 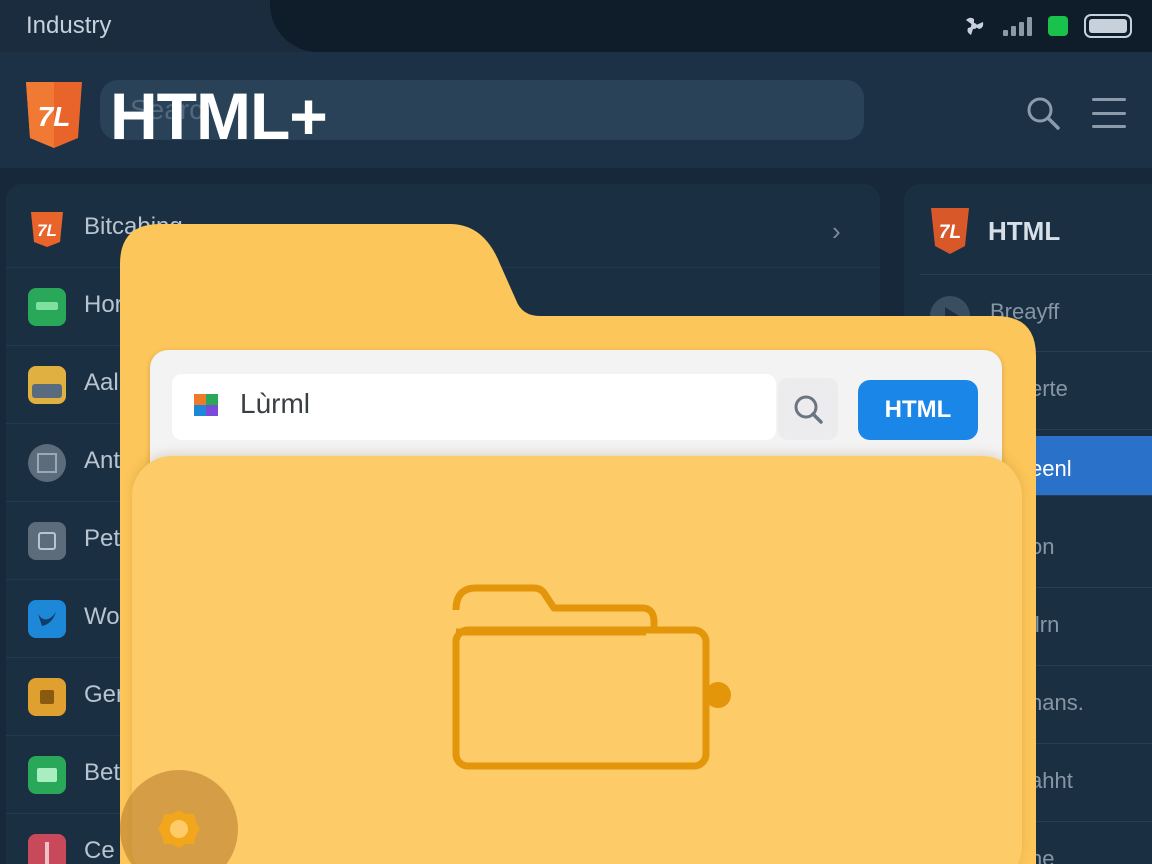 I want to click on list-item-label: Aal, so click(x=101, y=382).